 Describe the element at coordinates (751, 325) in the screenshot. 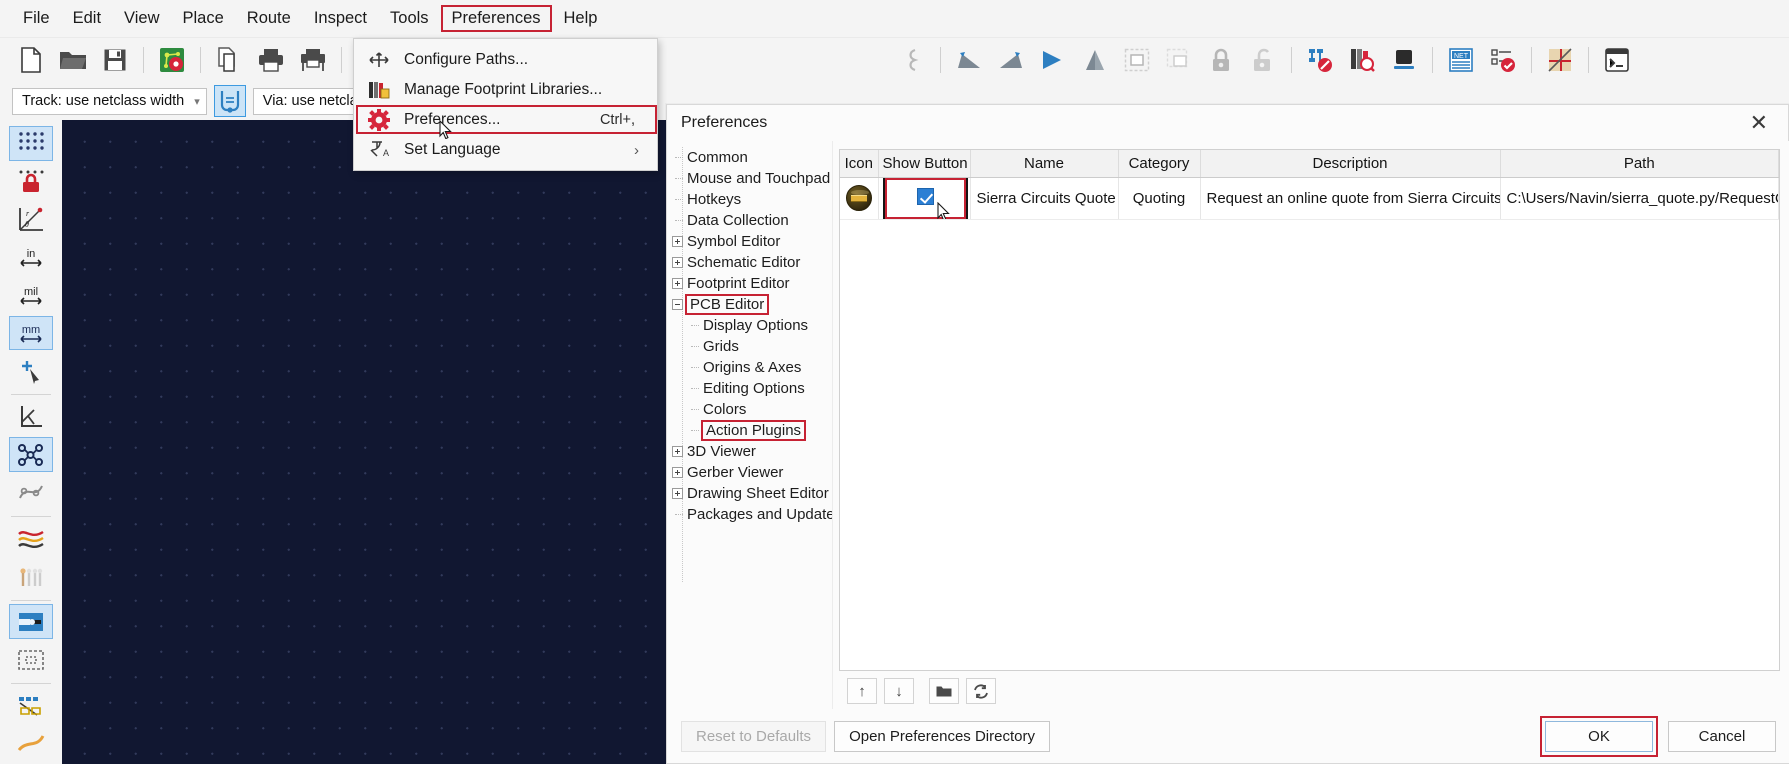

I see `tree-item-display-options: Display Options` at that location.